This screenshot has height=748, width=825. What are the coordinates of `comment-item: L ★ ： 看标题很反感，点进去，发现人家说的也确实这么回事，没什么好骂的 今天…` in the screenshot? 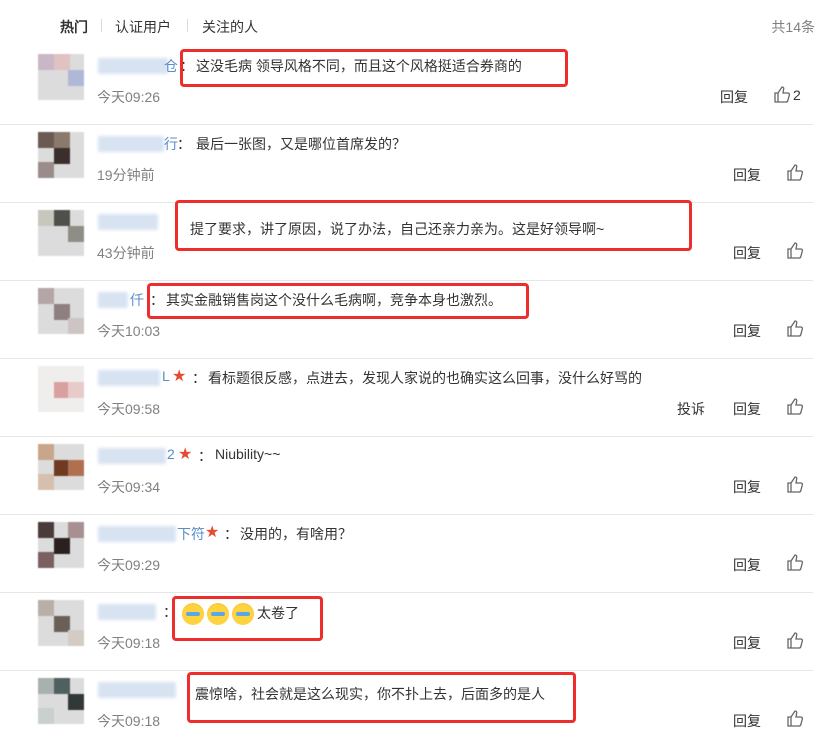 It's located at (406, 397).